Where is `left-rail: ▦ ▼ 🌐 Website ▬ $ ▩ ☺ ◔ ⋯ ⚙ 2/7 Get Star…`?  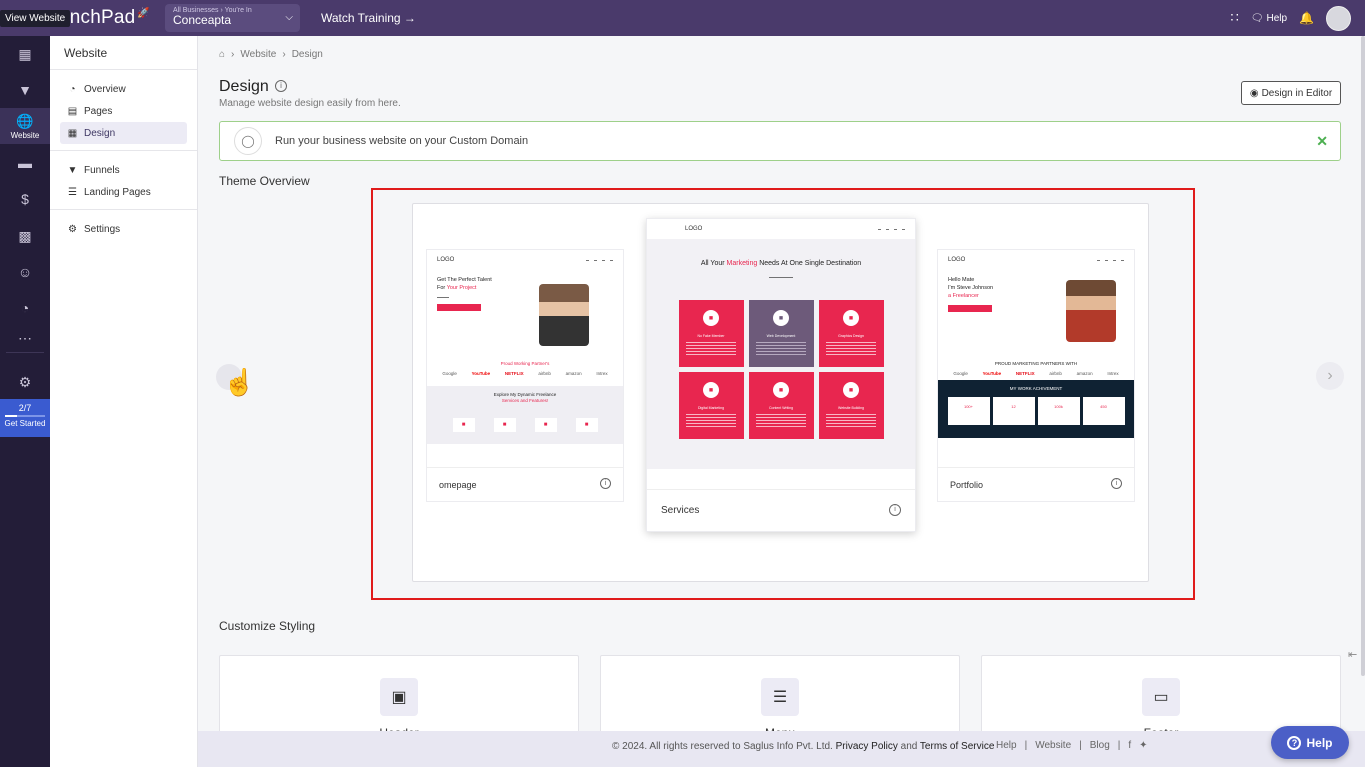
left-rail: ▦ ▼ 🌐 Website ▬ $ ▩ ☺ ◔ ⋯ ⚙ 2/7 Get Star… is located at coordinates (25, 401).